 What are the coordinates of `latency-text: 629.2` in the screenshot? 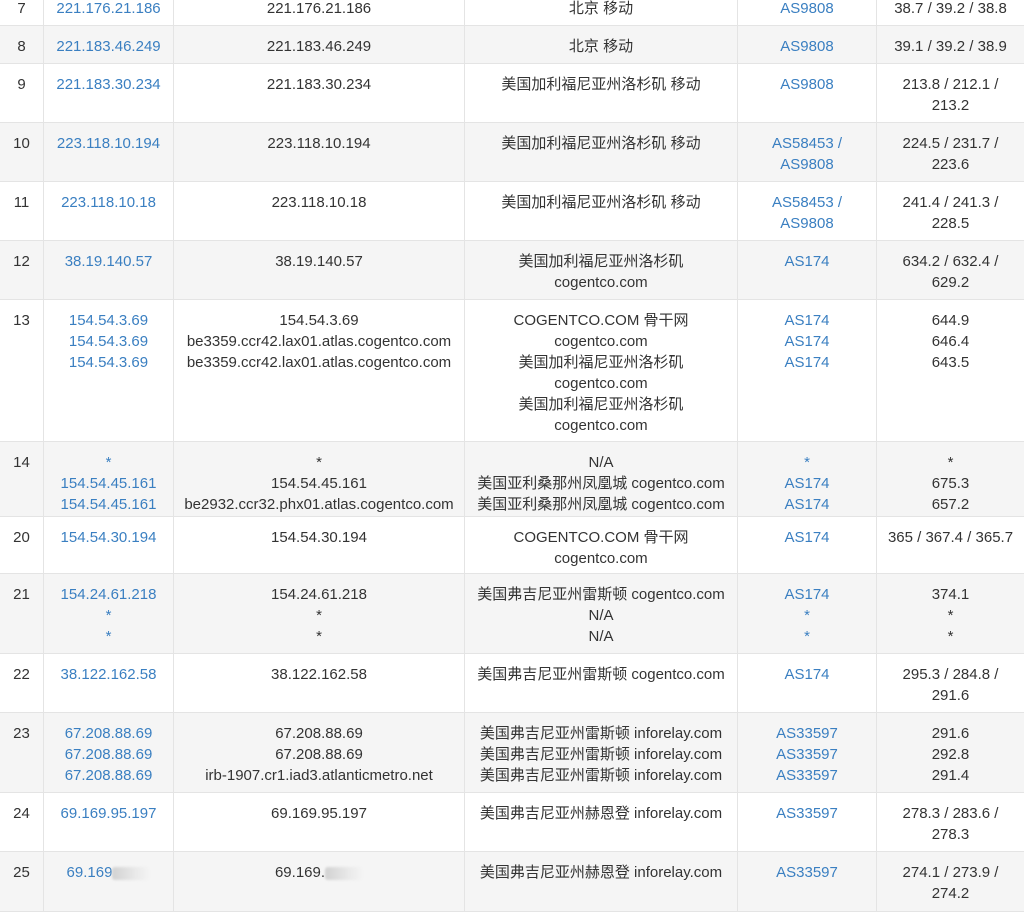 It's located at (950, 282).